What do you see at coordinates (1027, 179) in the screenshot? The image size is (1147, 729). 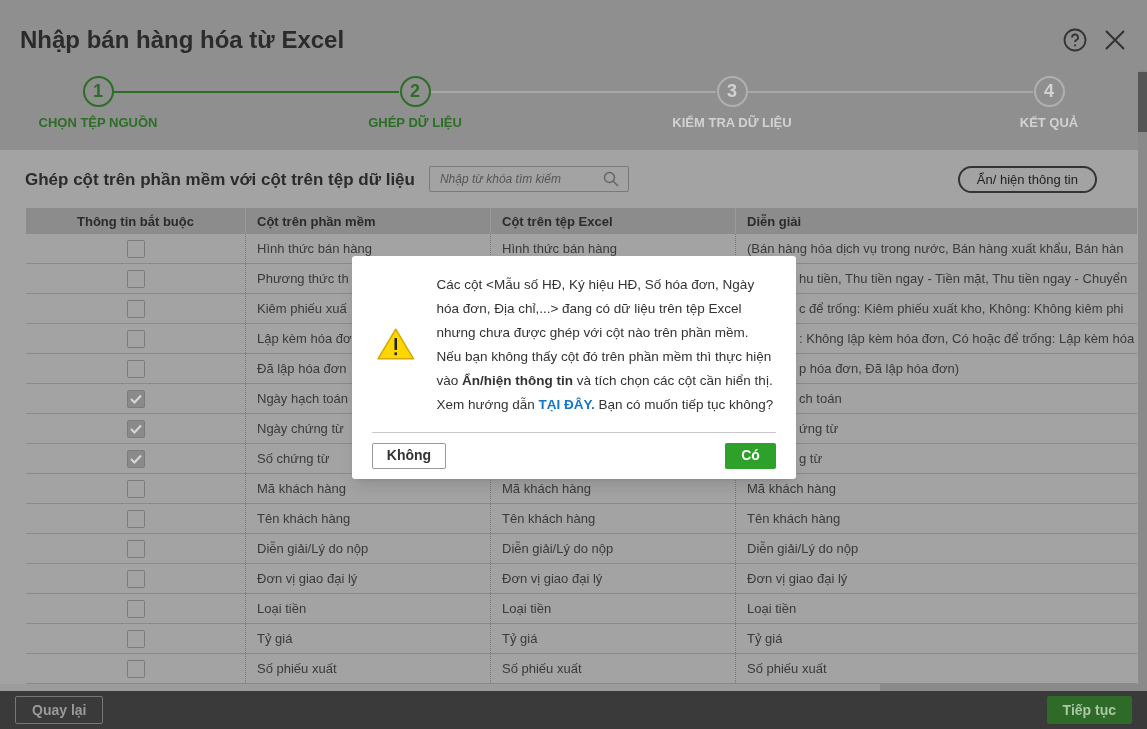 I see `toggle-info-button: Ẩn/ hiện thông tin` at bounding box center [1027, 179].